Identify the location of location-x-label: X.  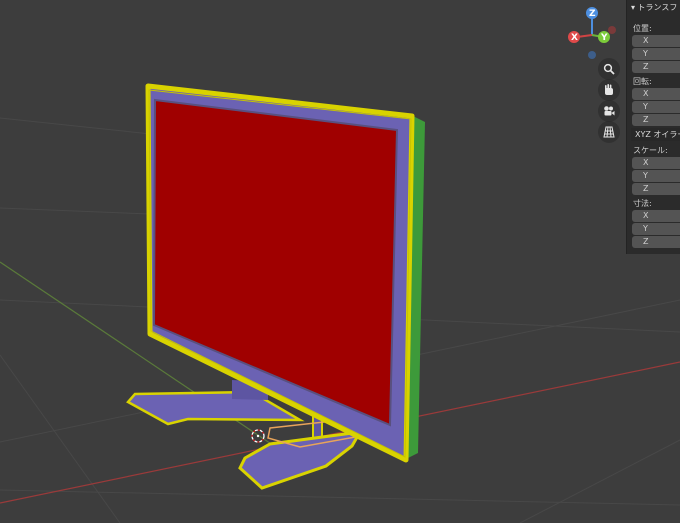
(646, 40).